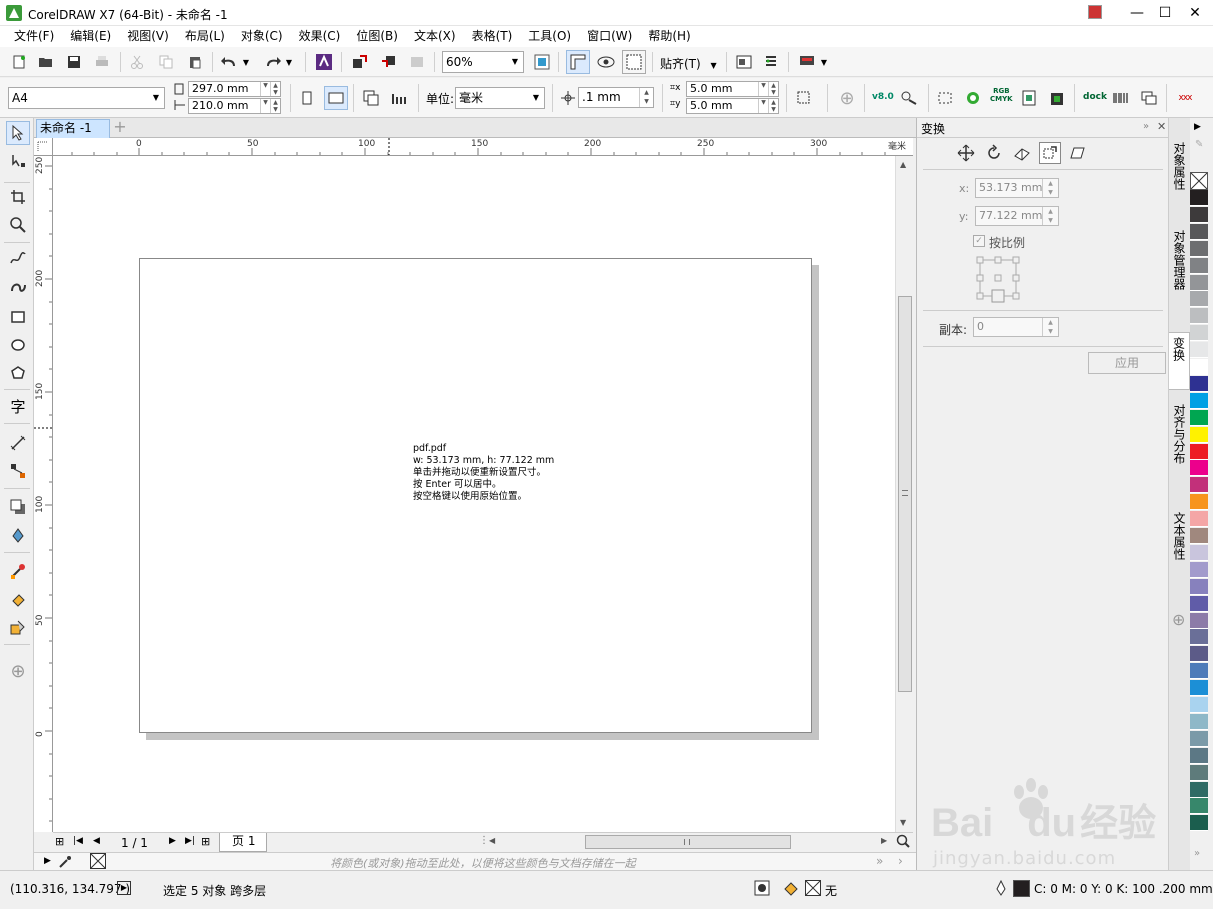 The image size is (1213, 909). I want to click on color-proofing-icon, so click(762, 889).